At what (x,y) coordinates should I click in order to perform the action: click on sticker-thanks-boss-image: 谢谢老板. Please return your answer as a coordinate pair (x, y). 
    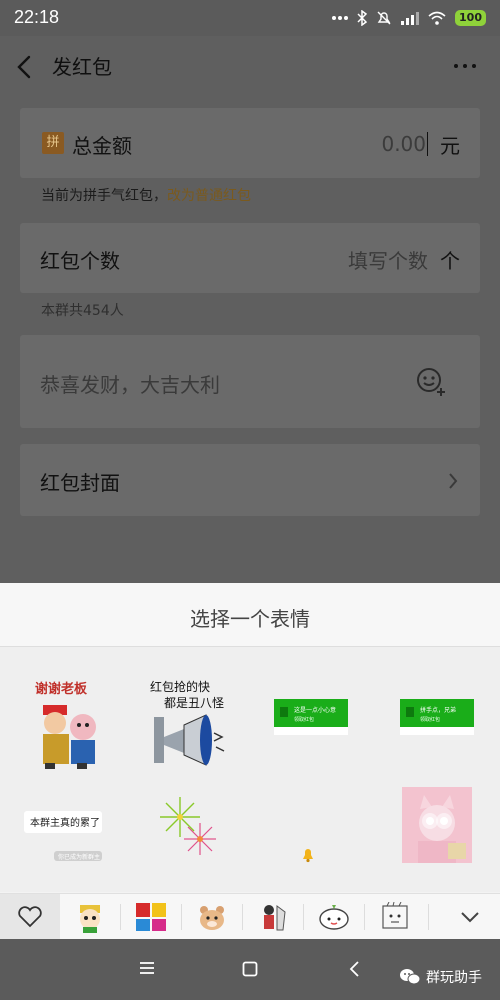
    Looking at the image, I should click on (65, 725).